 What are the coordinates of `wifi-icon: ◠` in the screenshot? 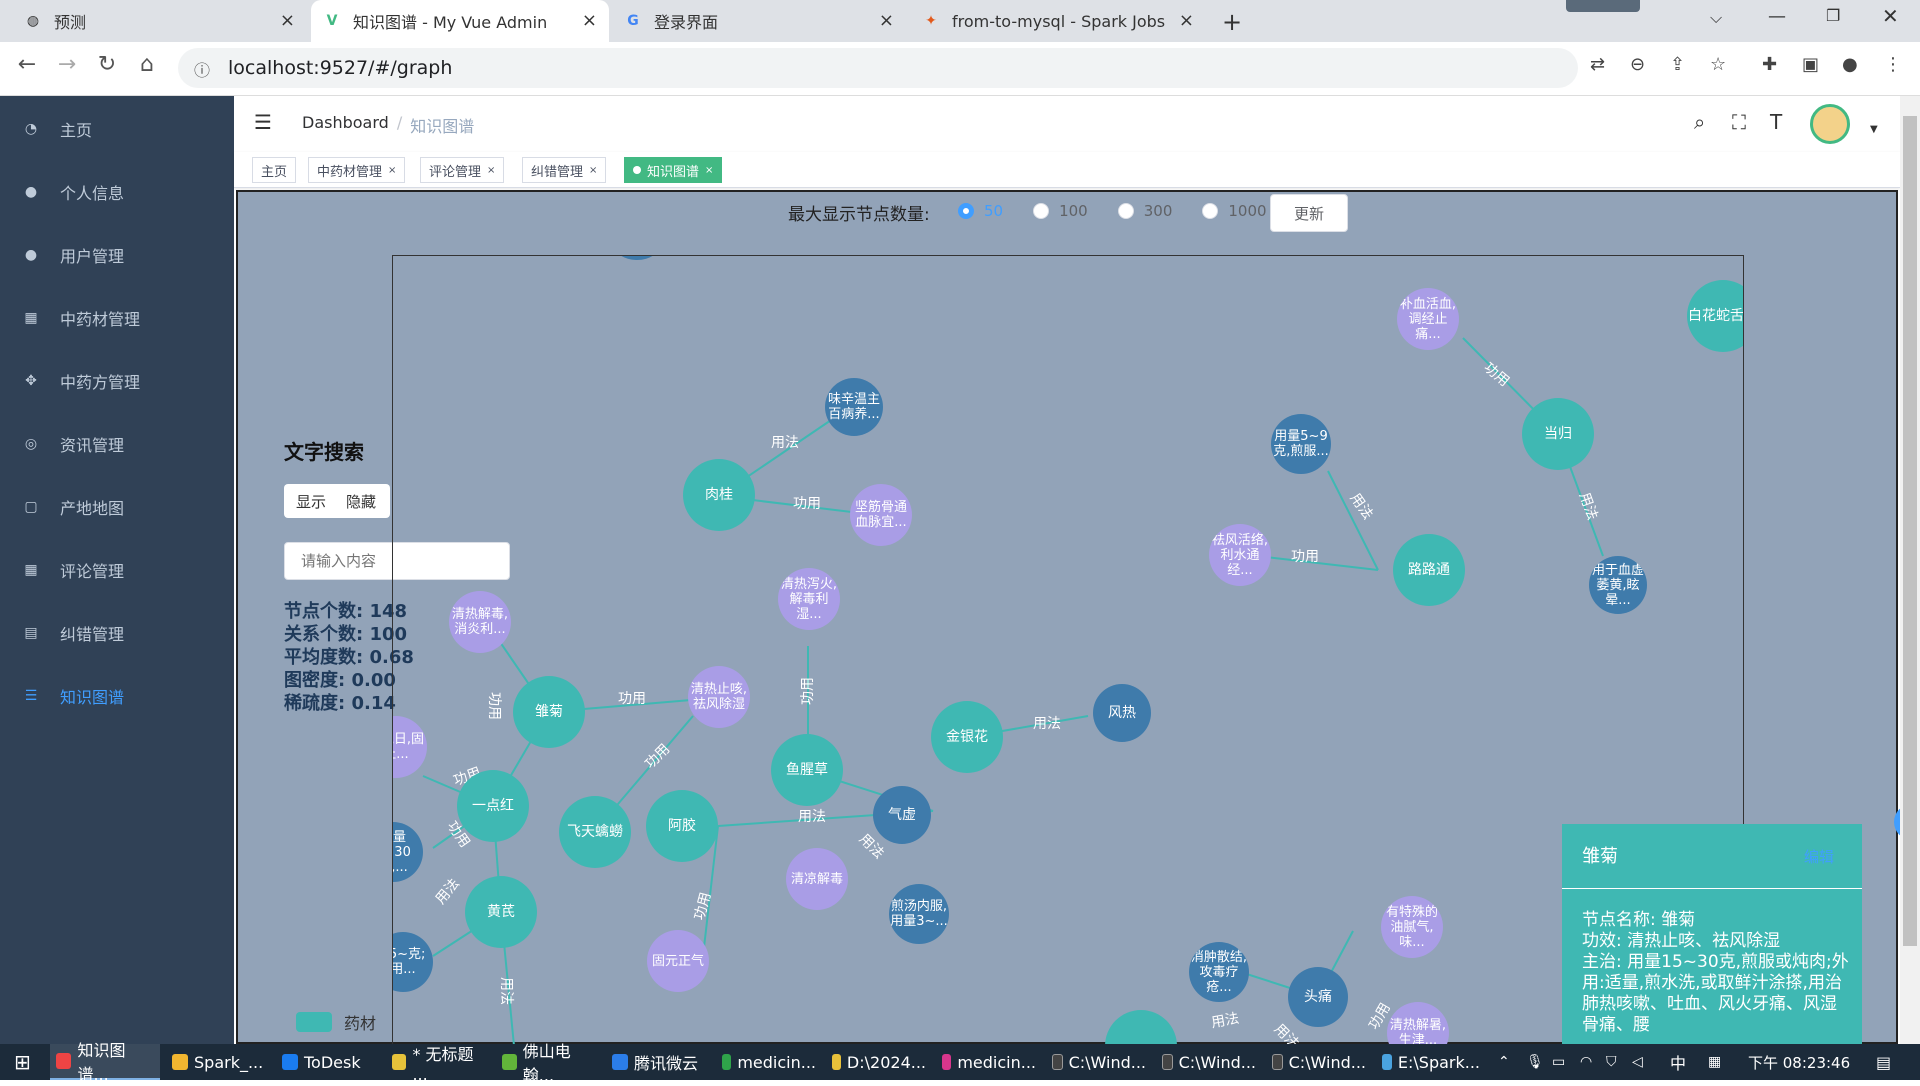 It's located at (1586, 1062).